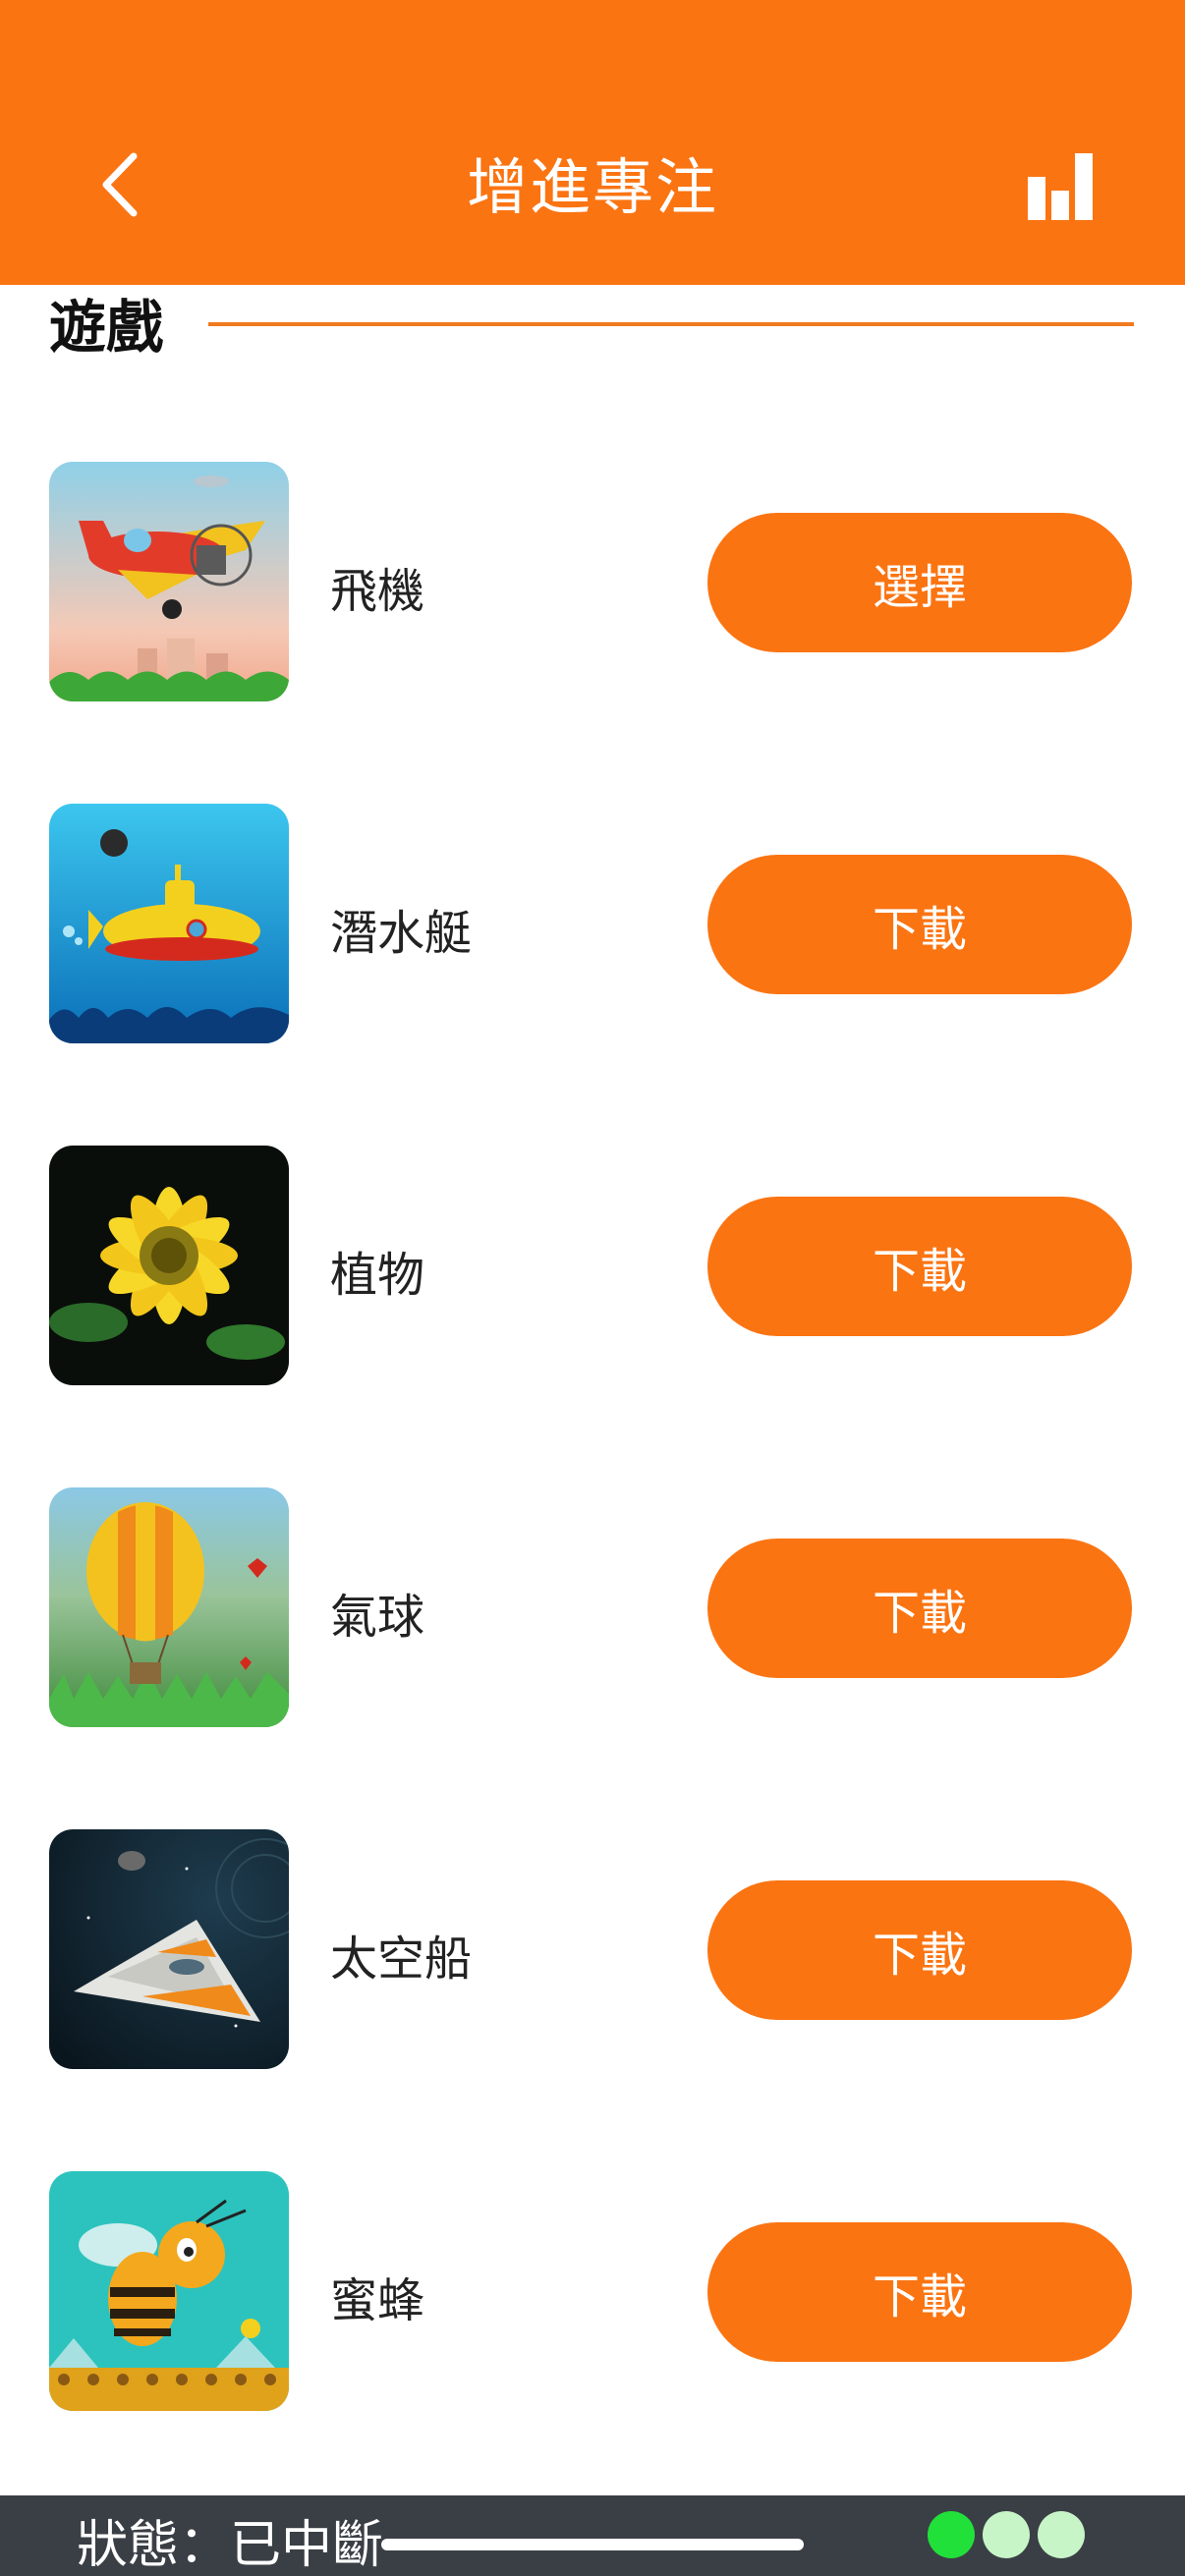  I want to click on submarine-thumbnail, so click(169, 923).